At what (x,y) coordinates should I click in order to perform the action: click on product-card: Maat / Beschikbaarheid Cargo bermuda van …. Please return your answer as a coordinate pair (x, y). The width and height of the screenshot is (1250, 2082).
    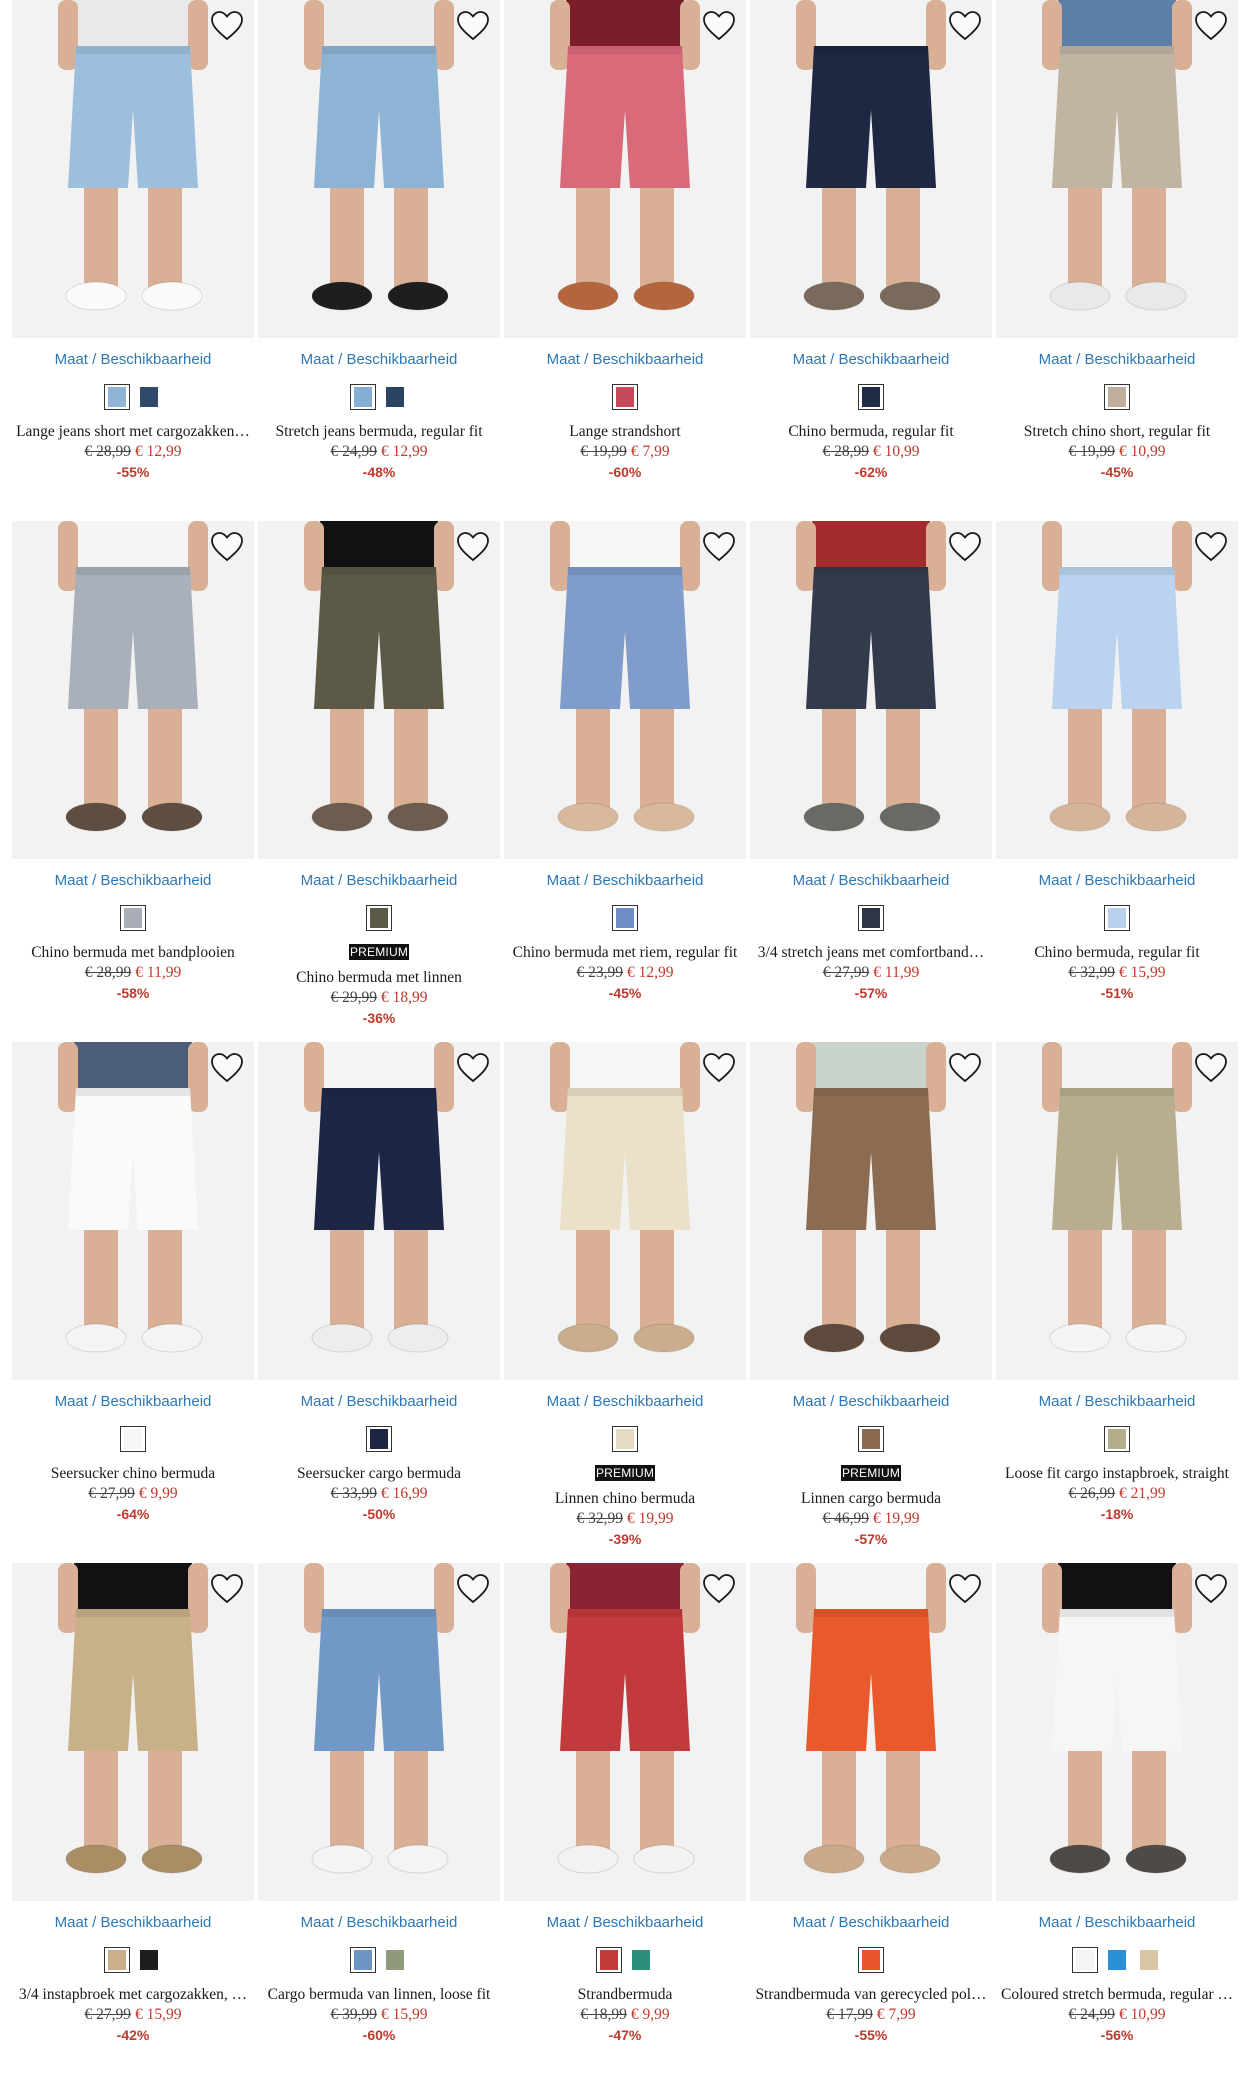
    Looking at the image, I should click on (379, 1804).